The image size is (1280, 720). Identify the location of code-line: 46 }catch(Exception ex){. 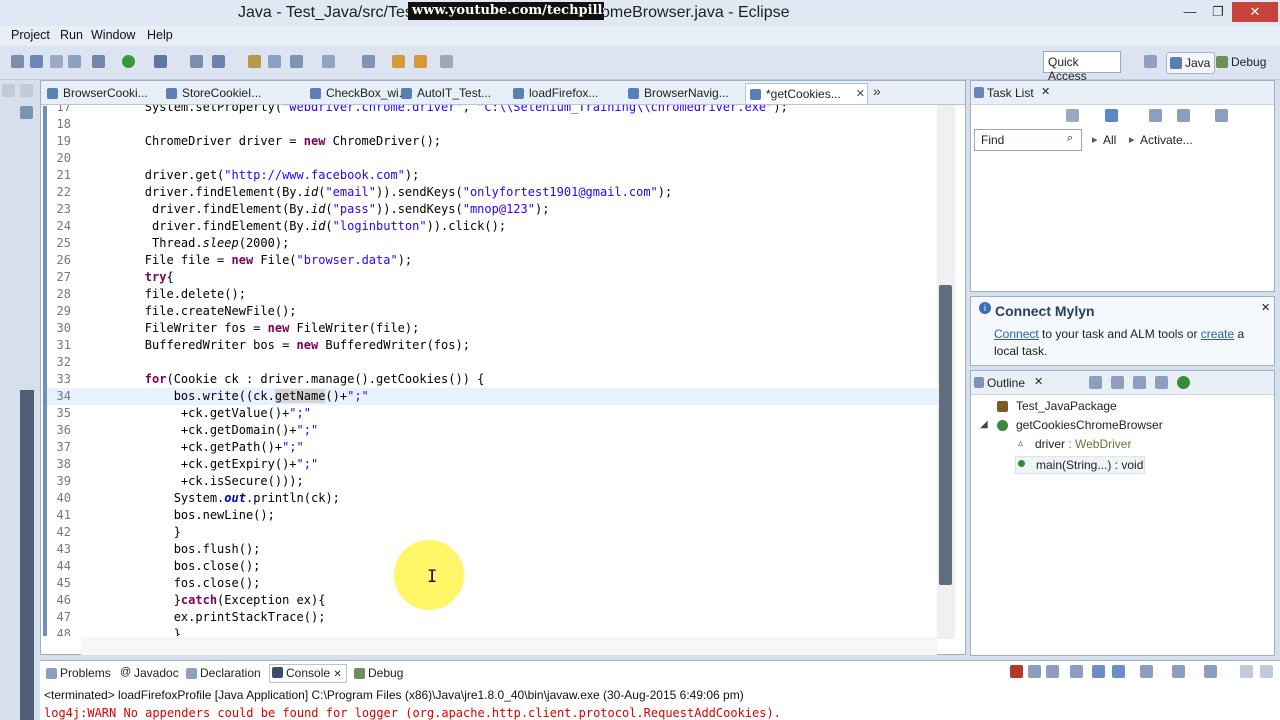
(497, 600).